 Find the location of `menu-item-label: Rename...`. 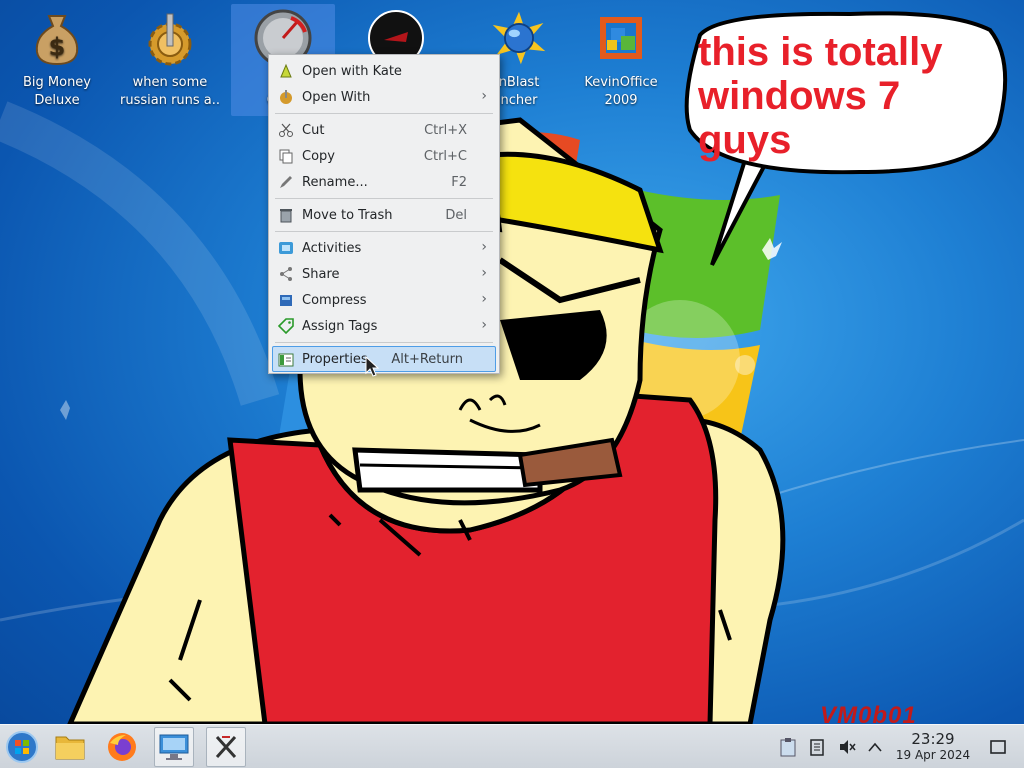

menu-item-label: Rename... is located at coordinates (335, 182).